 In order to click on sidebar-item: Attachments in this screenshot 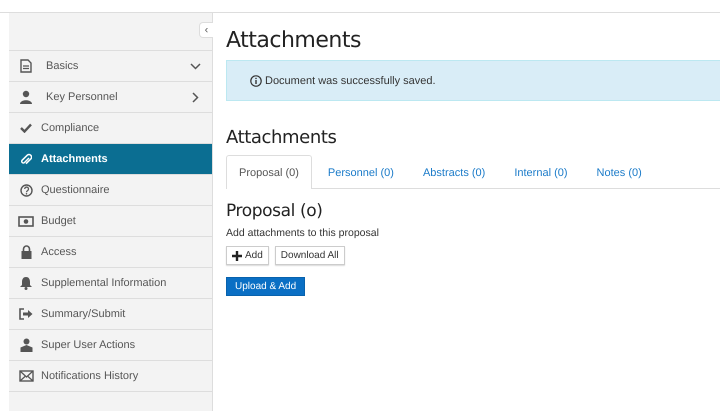, I will do `click(110, 159)`.